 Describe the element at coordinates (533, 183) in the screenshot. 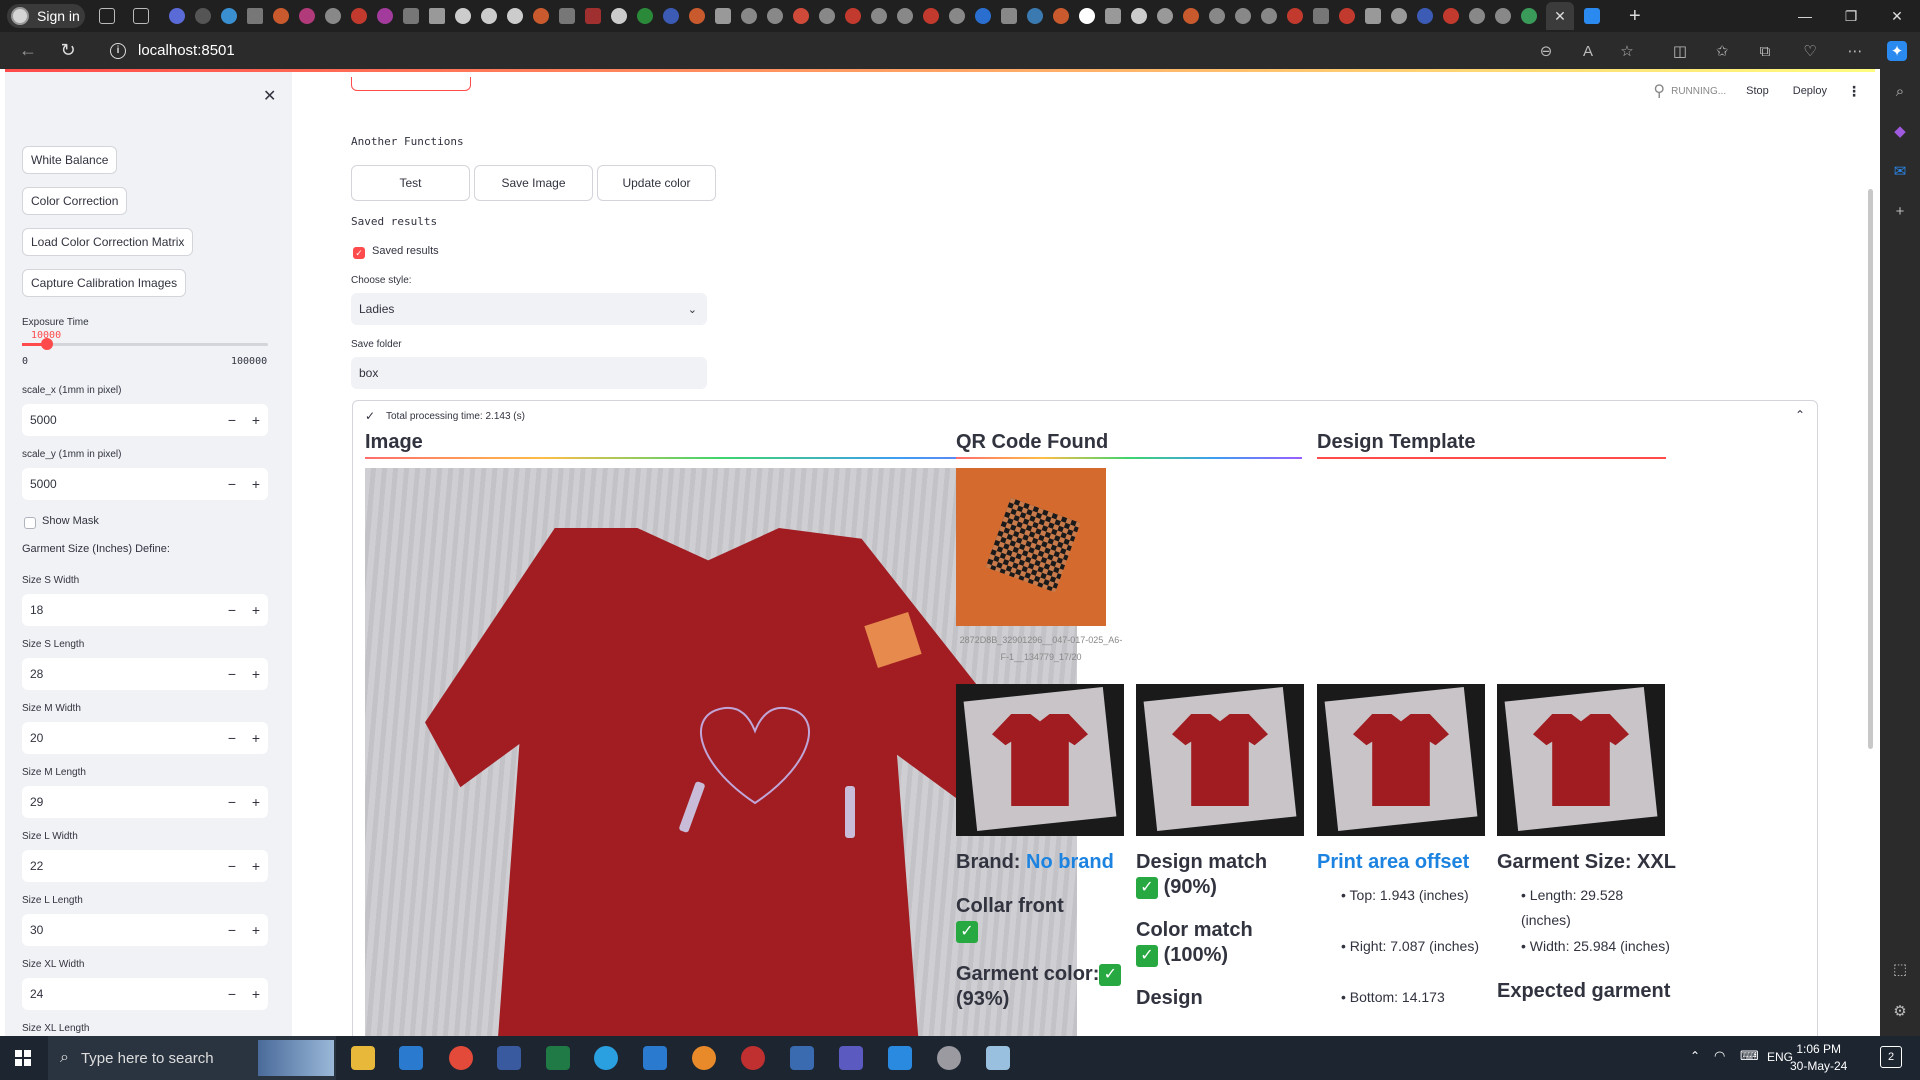

I see `save-image-button: Save Image` at that location.